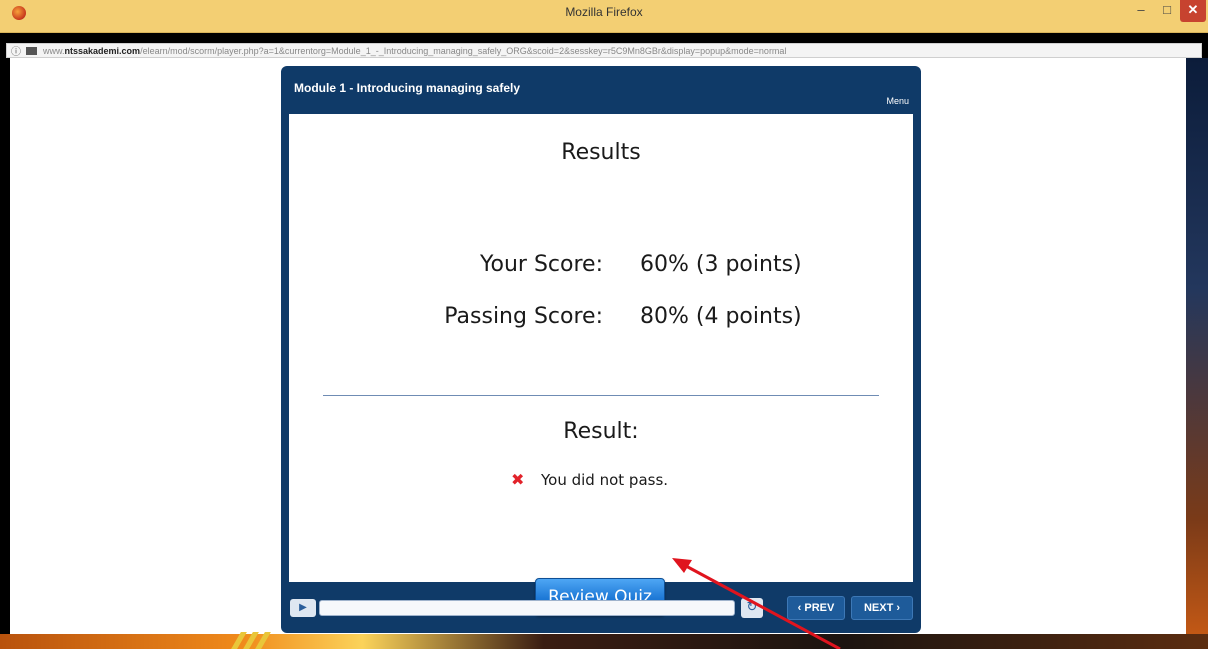 The width and height of the screenshot is (1208, 649). Describe the element at coordinates (1141, 11) in the screenshot. I see `minimize-button: –` at that location.